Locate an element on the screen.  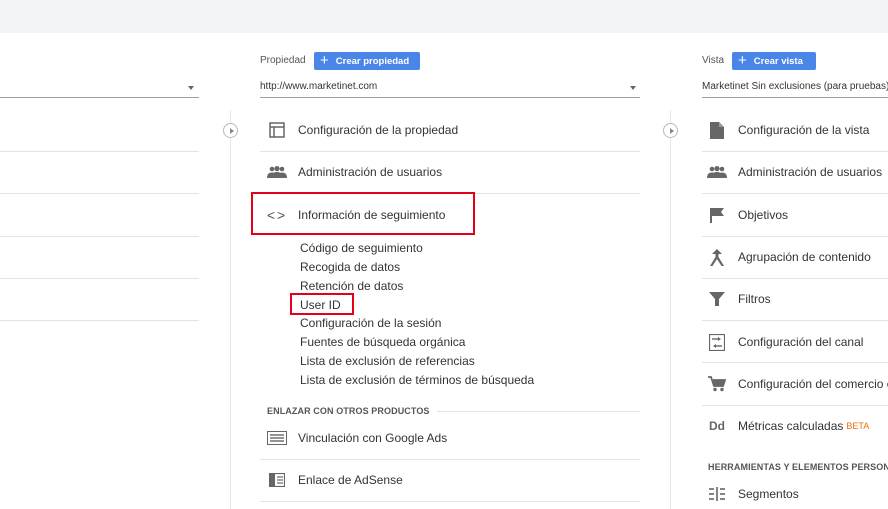
ecommerce-settings-item: Configuración del comercio e is located at coordinates (797, 384).